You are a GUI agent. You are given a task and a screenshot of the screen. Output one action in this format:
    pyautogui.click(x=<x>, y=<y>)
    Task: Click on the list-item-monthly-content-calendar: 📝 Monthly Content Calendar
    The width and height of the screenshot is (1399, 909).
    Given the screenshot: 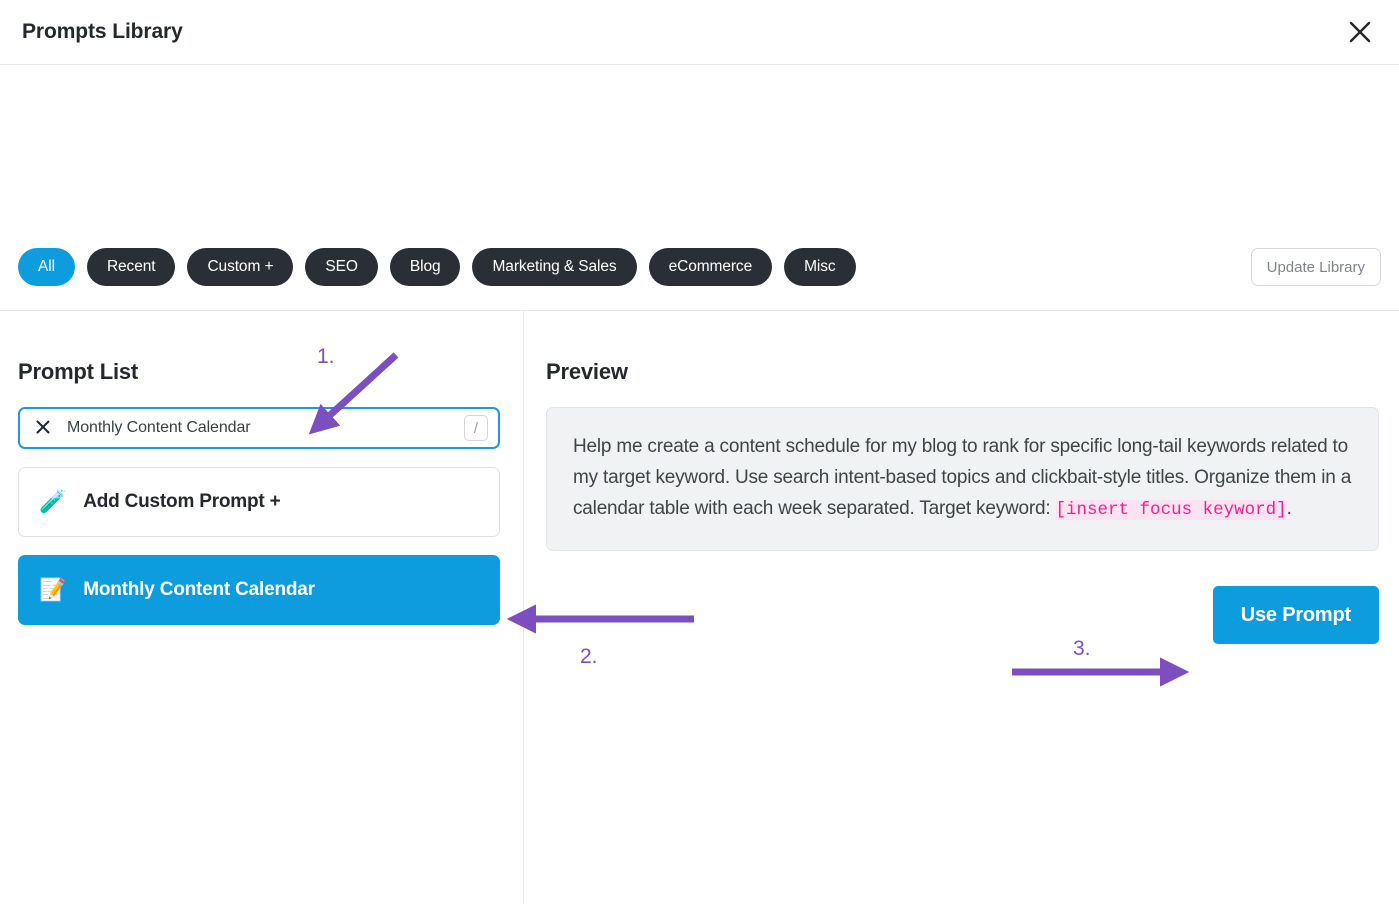 What is the action you would take?
    pyautogui.click(x=259, y=590)
    